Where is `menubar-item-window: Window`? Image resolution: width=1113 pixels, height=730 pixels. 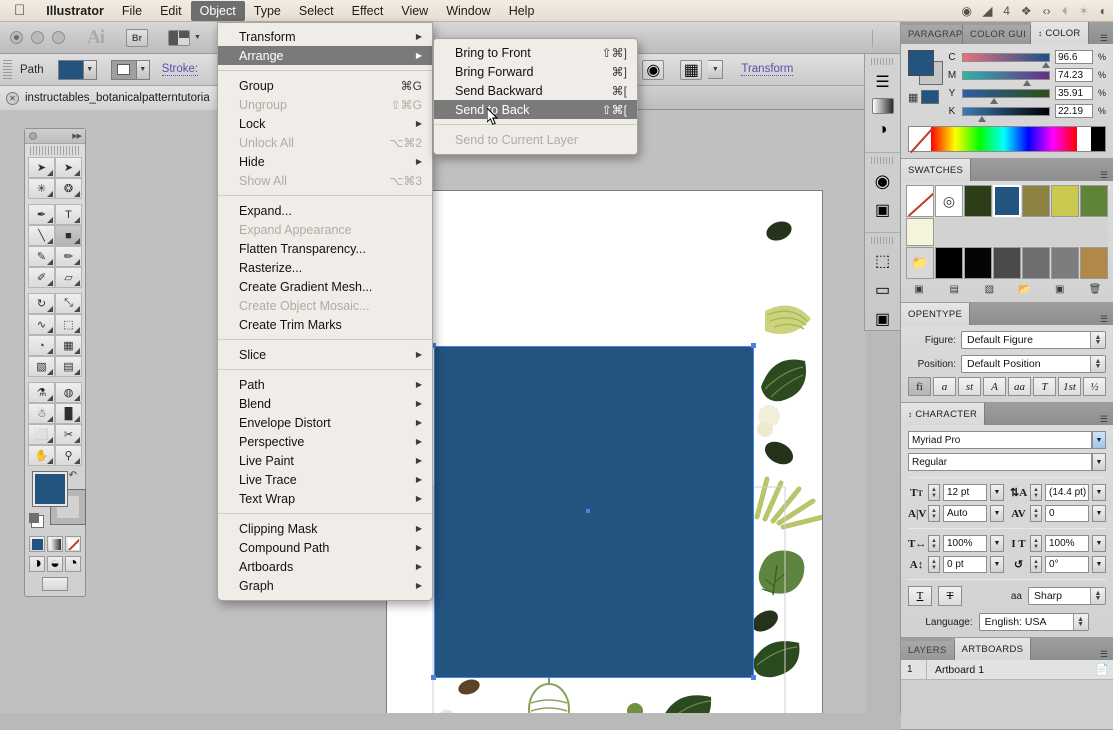 menubar-item-window: Window is located at coordinates (468, 11).